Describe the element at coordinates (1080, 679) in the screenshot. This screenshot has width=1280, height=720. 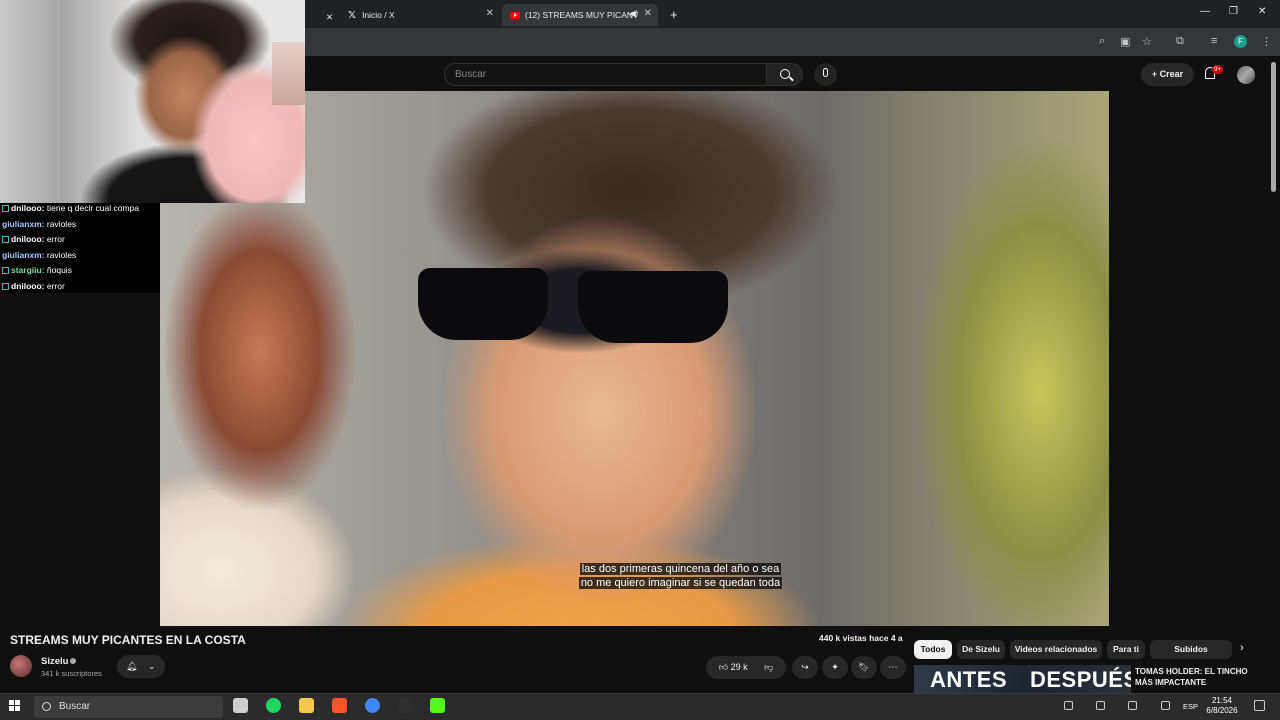
I see `thumbnail-text: DESPUÉS` at that location.